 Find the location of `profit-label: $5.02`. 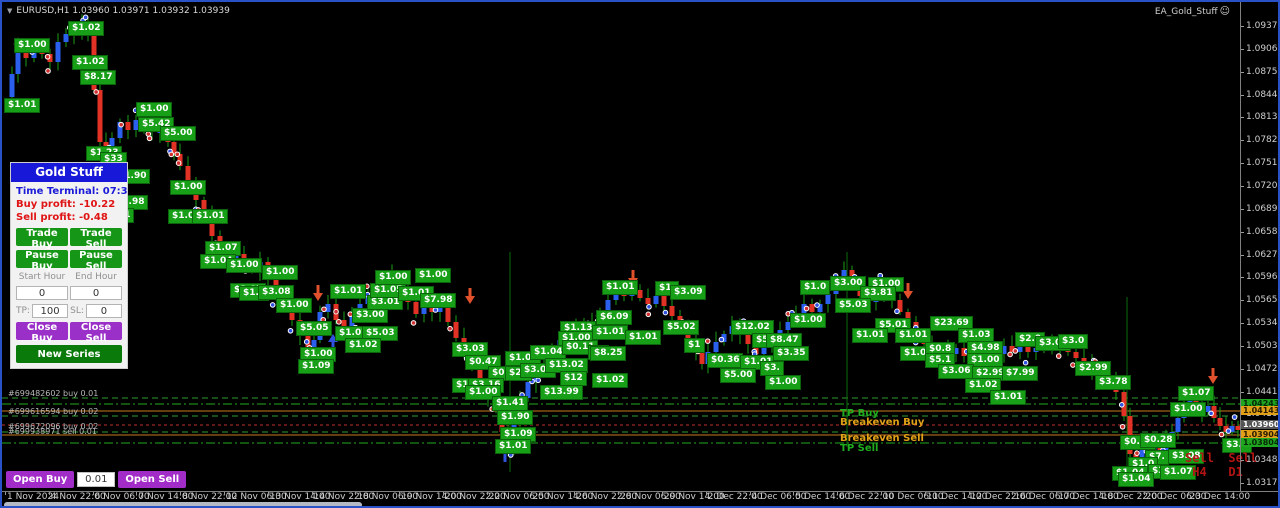

profit-label: $5.02 is located at coordinates (681, 327).